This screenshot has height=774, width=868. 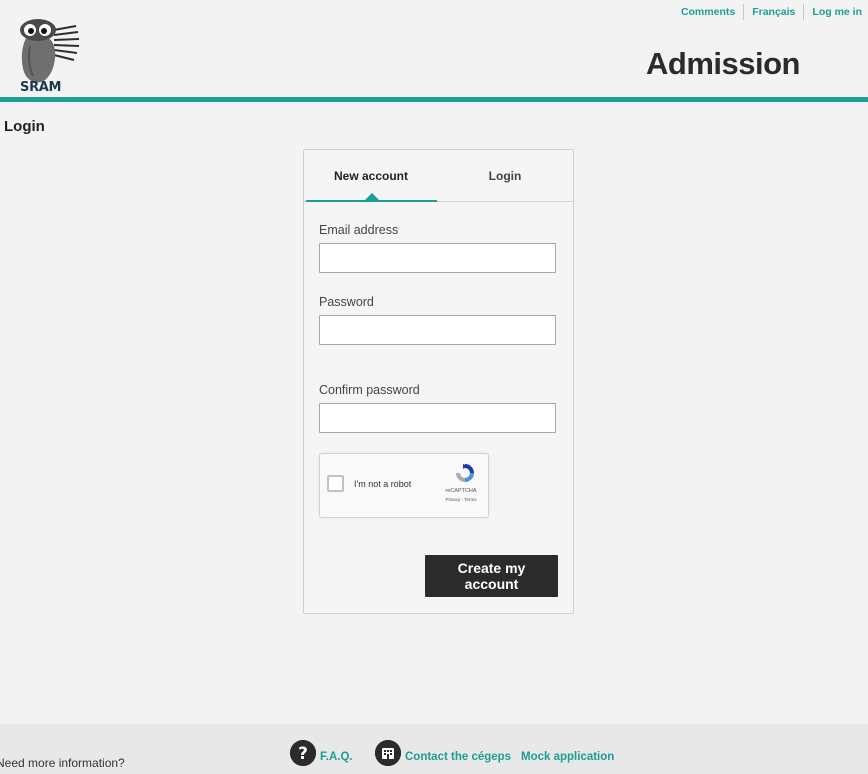 I want to click on confirm-password-label: Confirm password, so click(x=369, y=390).